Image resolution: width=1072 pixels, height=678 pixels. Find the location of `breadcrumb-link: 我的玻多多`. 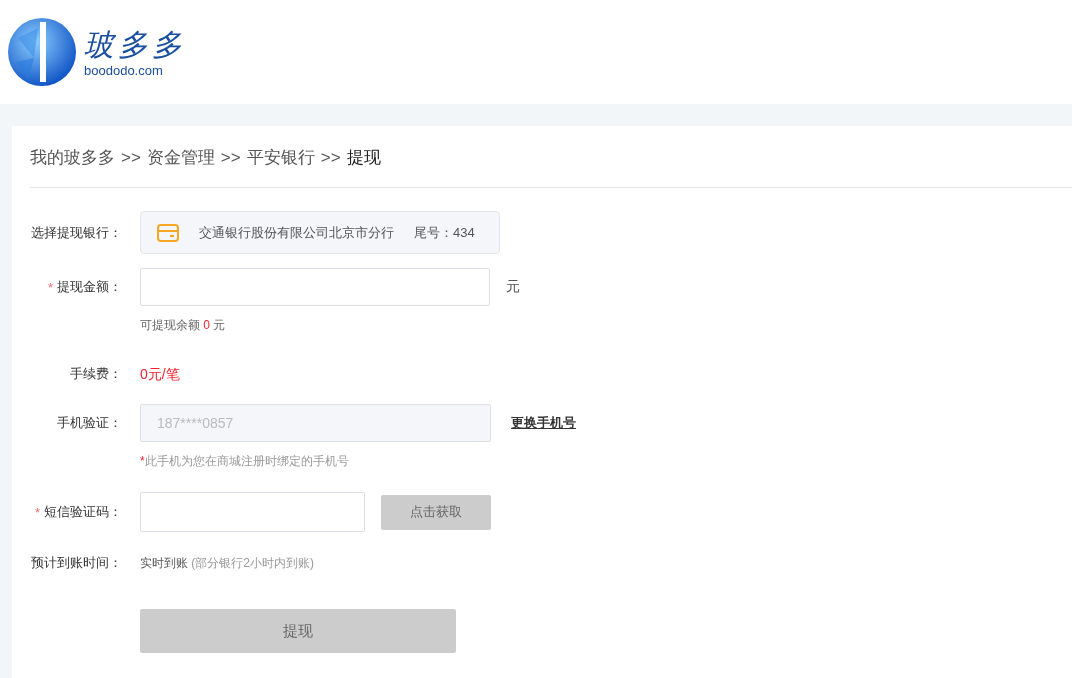

breadcrumb-link: 我的玻多多 is located at coordinates (72, 158).